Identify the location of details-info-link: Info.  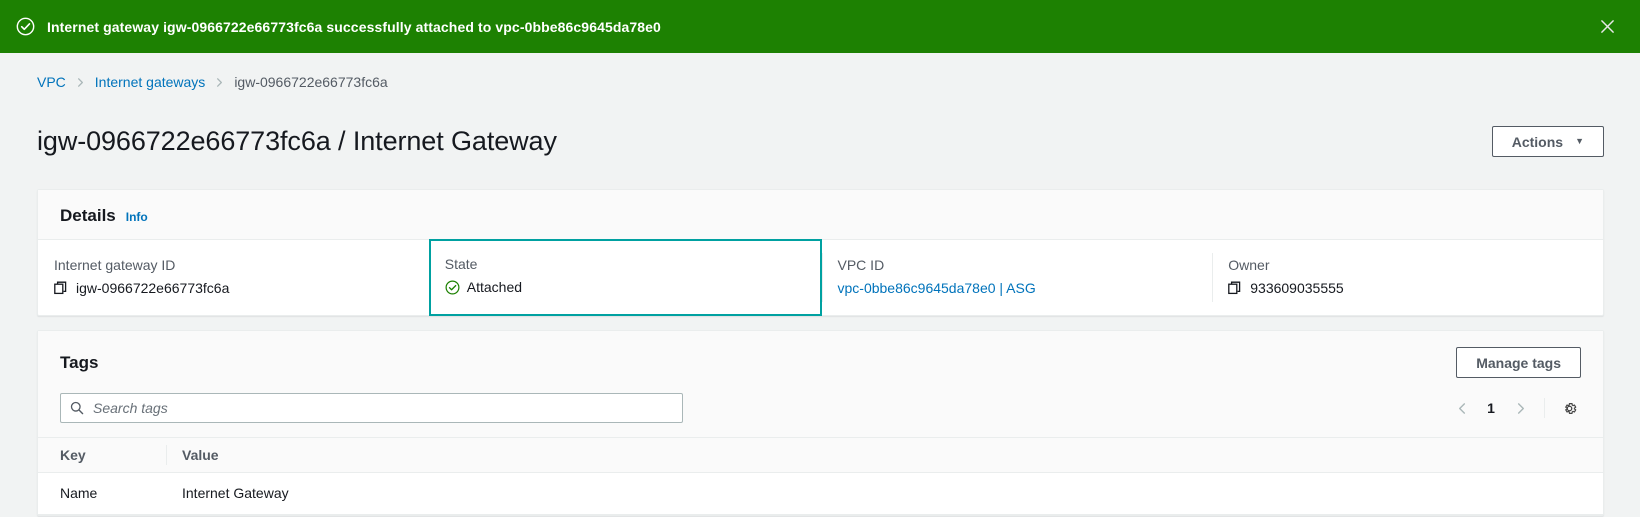
(137, 217).